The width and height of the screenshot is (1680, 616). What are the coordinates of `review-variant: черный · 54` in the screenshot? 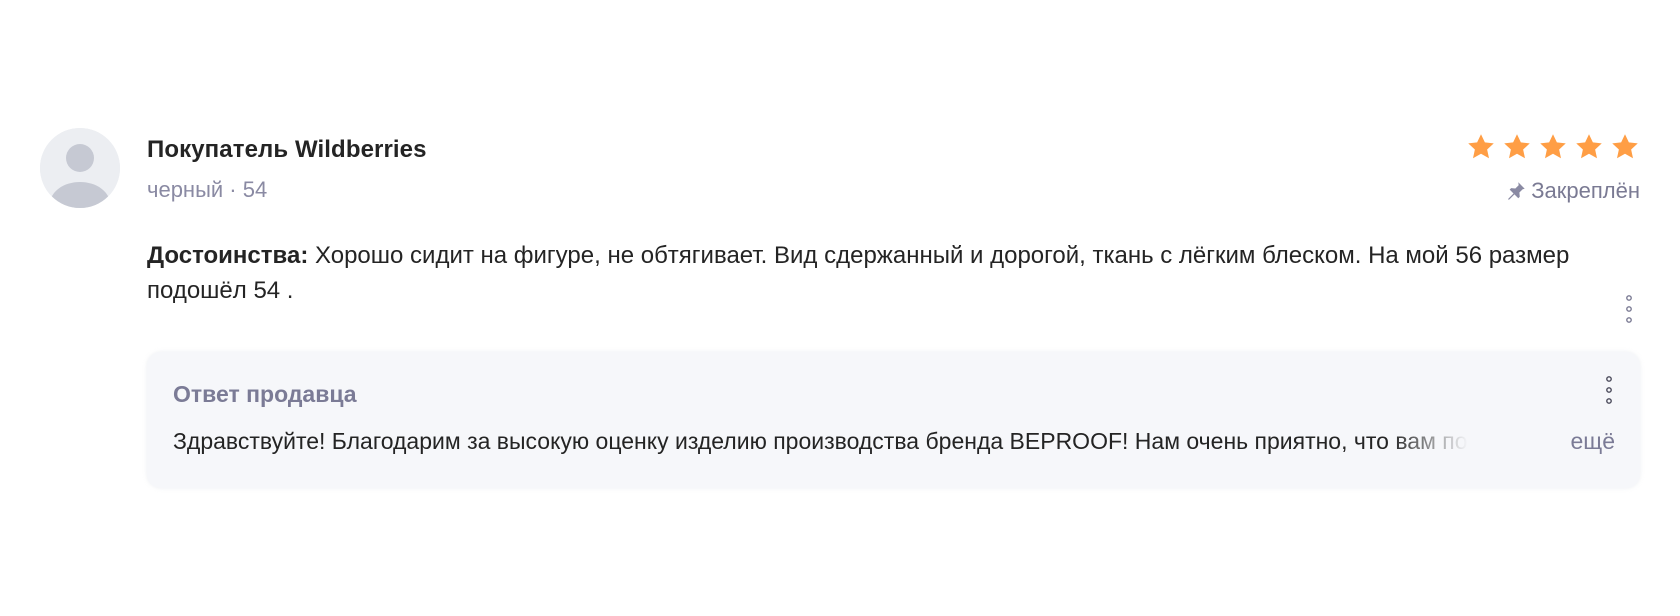 It's located at (207, 189).